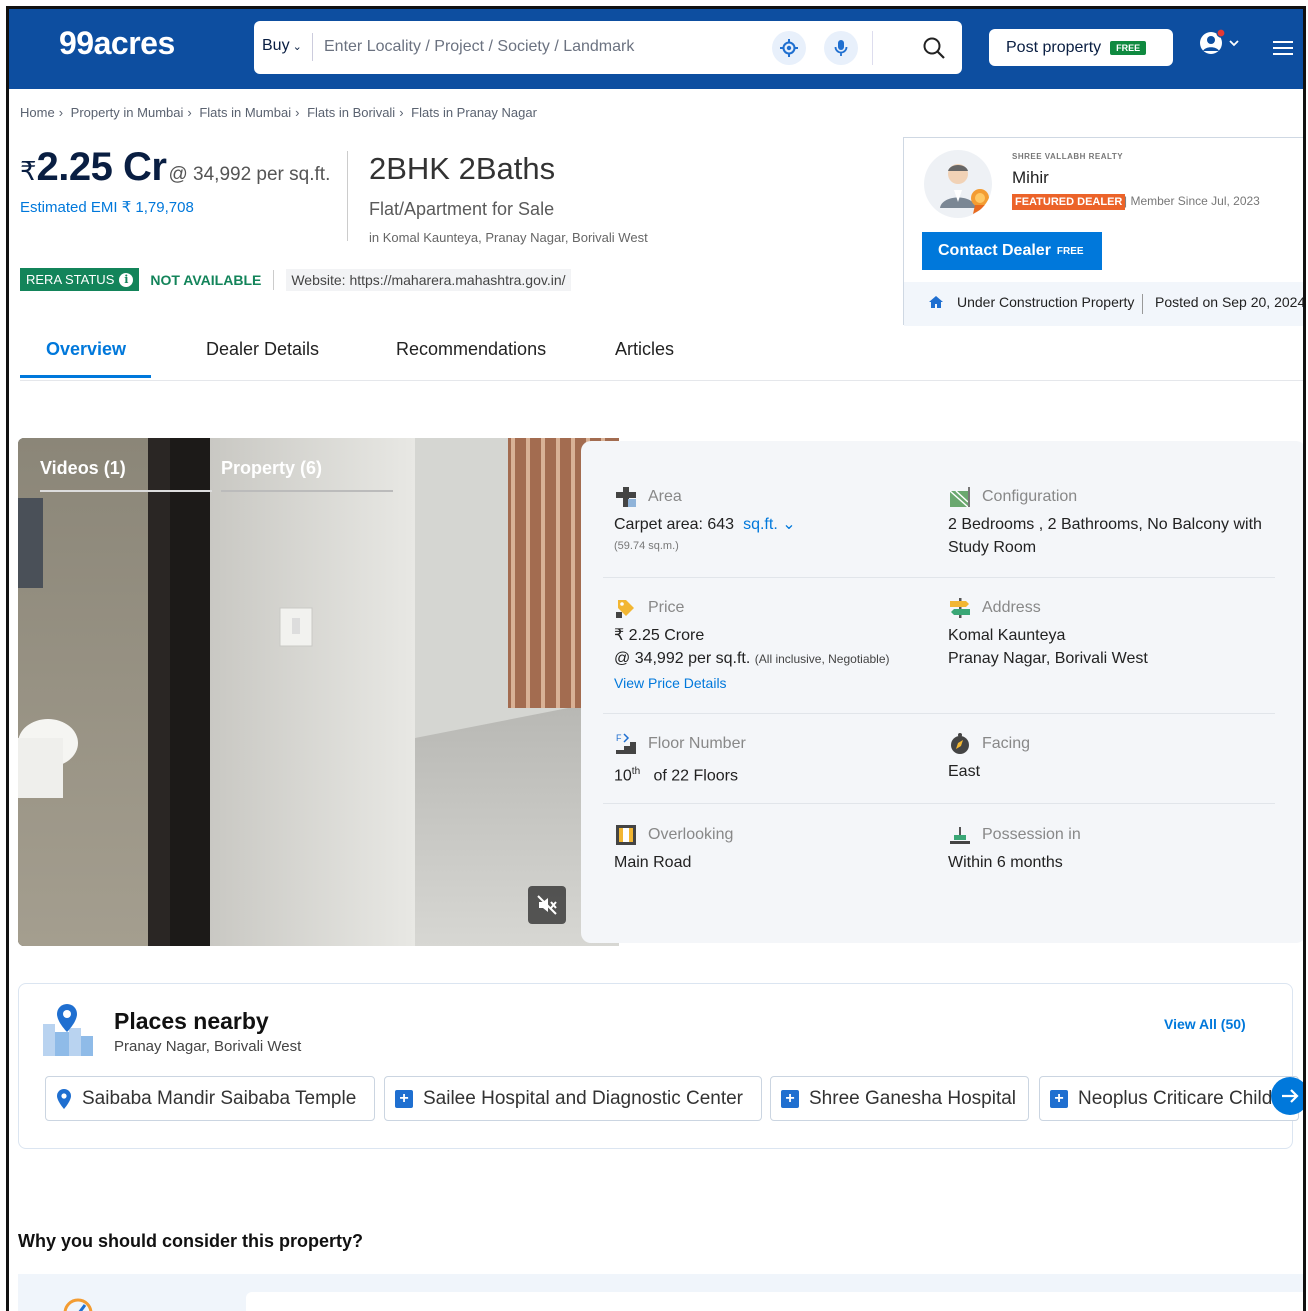 The height and width of the screenshot is (1311, 1308). Describe the element at coordinates (1012, 251) in the screenshot. I see `contact-dealer-button: Contact Dealer FREE` at that location.